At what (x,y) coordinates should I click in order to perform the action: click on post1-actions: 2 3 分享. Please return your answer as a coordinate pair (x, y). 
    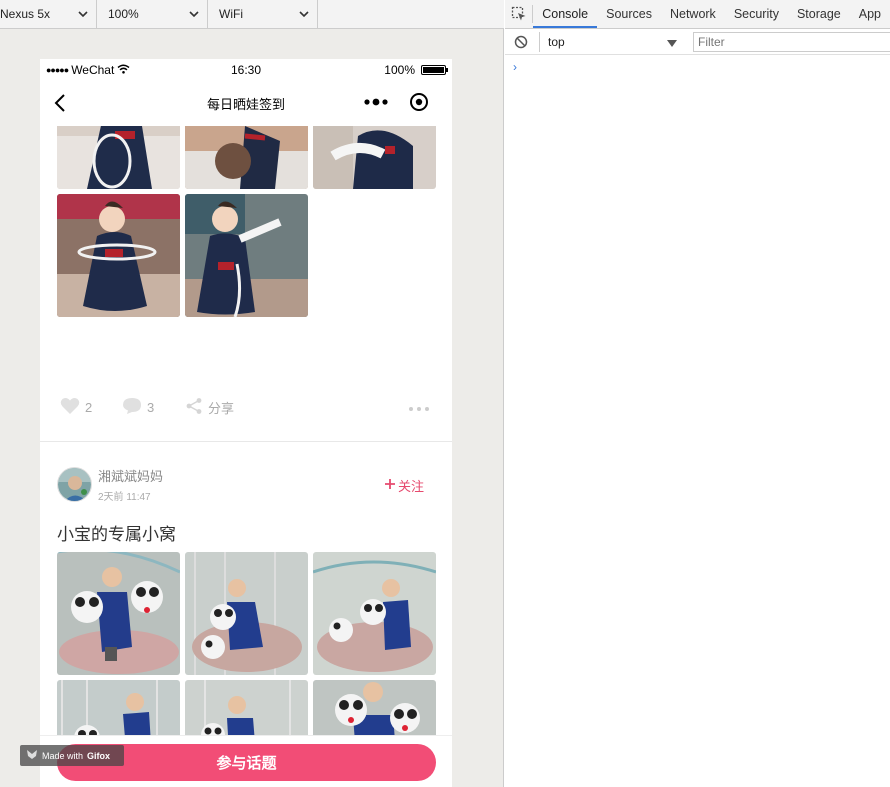
    Looking at the image, I should click on (246, 407).